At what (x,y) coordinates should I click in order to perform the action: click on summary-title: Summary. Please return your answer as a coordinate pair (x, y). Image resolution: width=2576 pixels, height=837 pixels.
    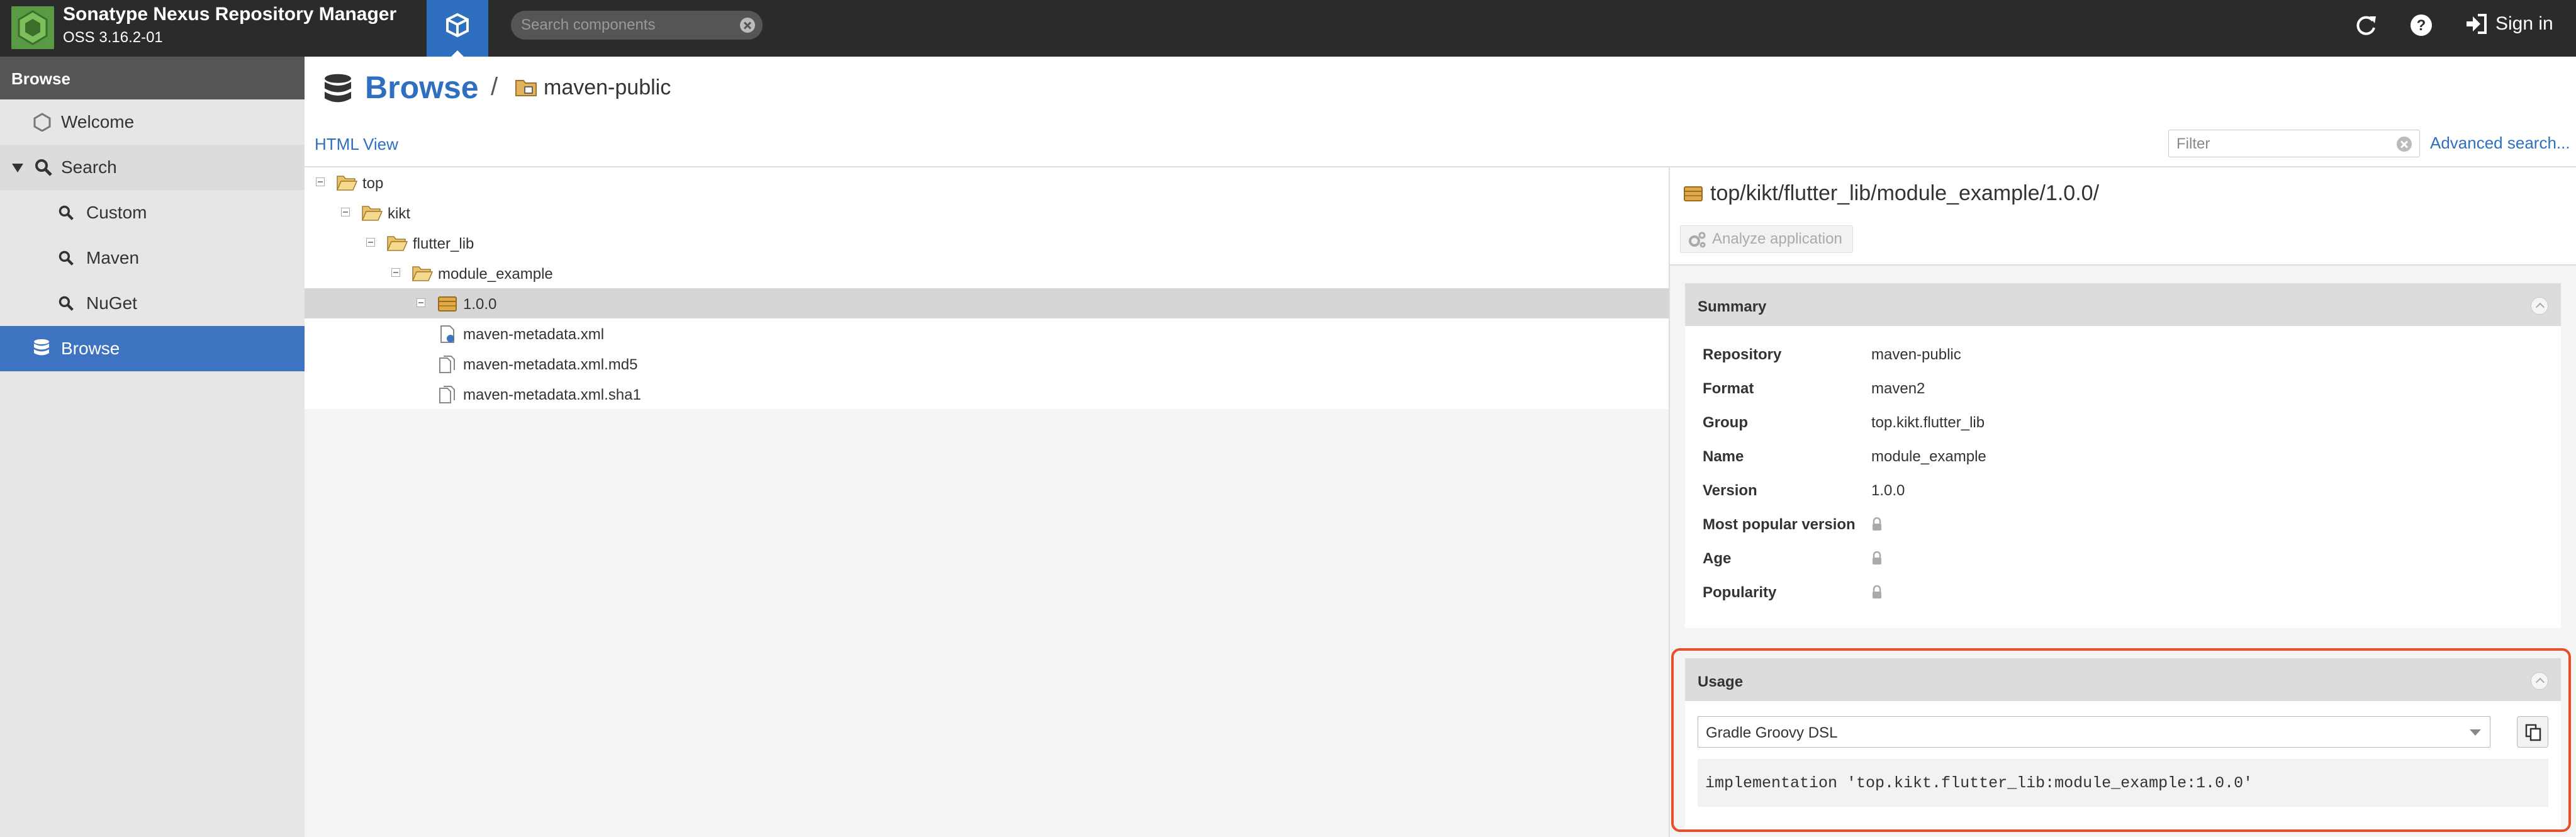
    Looking at the image, I should click on (1732, 307).